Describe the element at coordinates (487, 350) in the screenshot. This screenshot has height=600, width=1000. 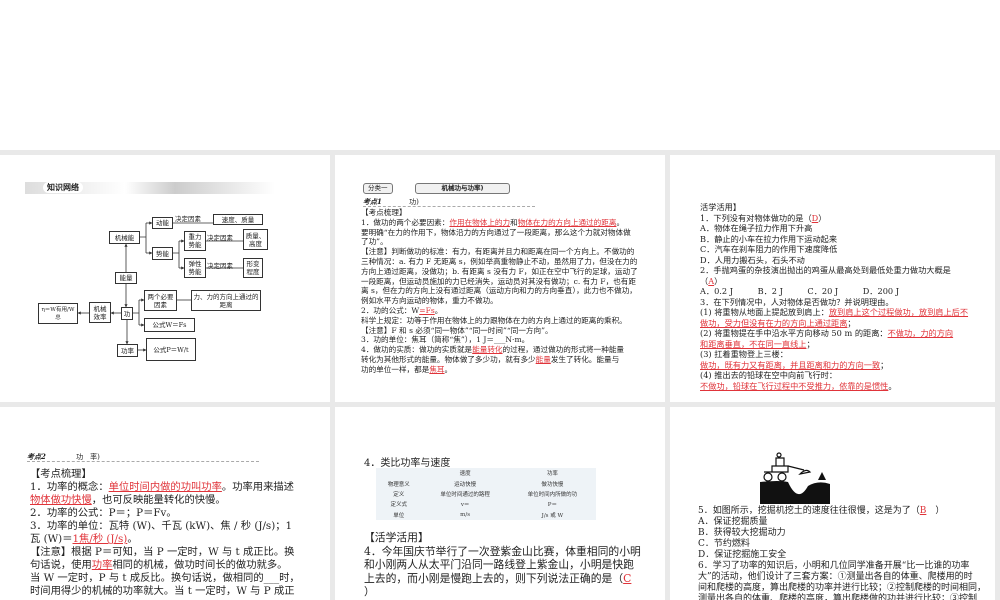
I see `answer-text: 能量转化` at that location.